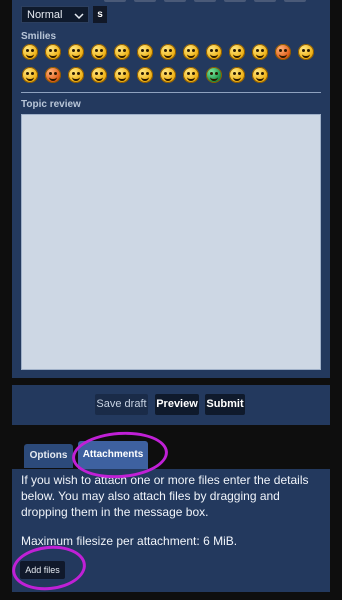  Describe the element at coordinates (99, 52) in the screenshot. I see `smiley-smile-icon` at that location.